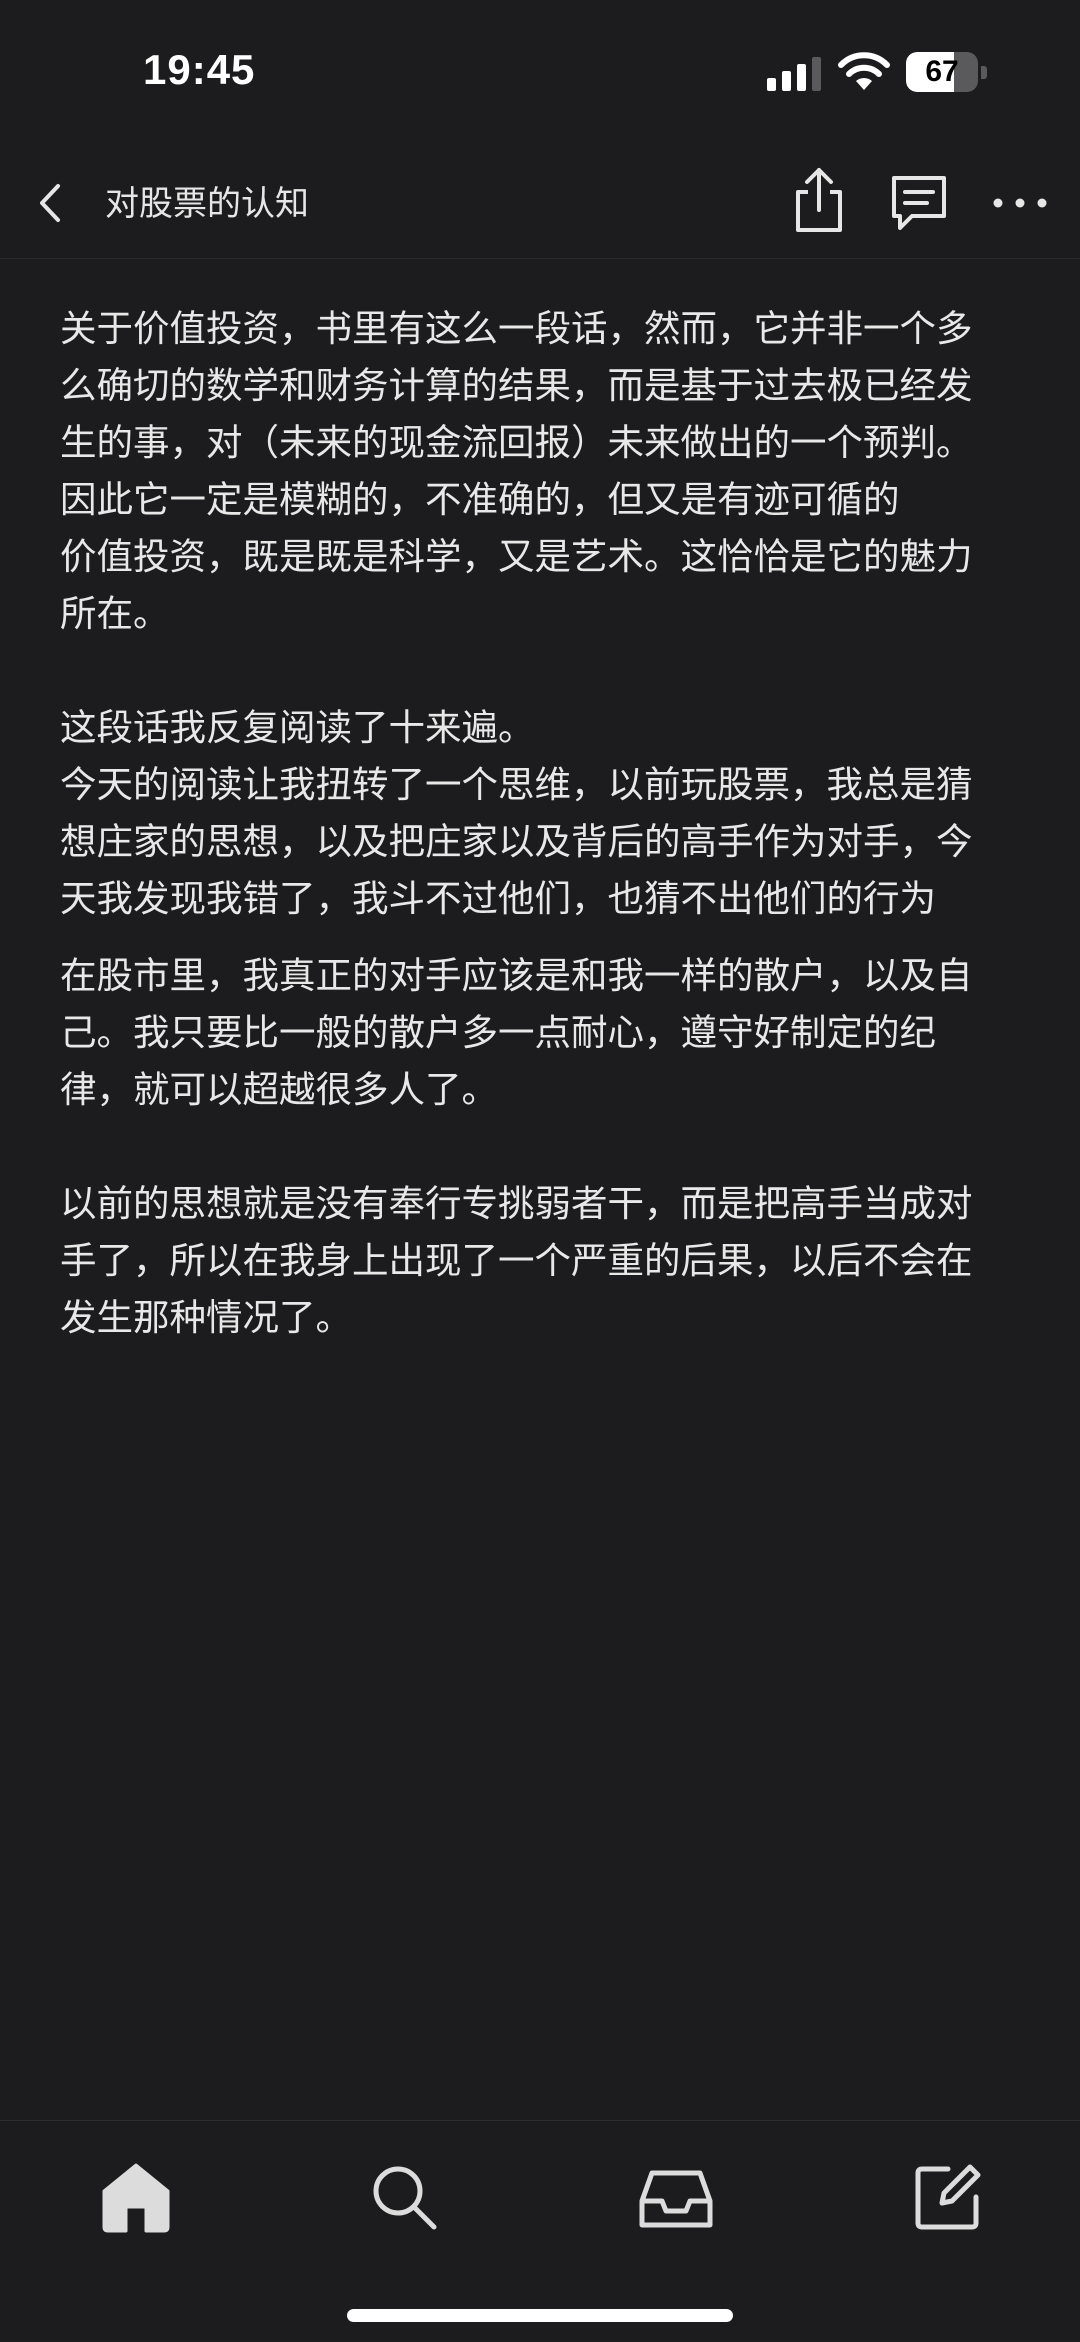 The height and width of the screenshot is (2342, 1080). I want to click on share-icon, so click(819, 201).